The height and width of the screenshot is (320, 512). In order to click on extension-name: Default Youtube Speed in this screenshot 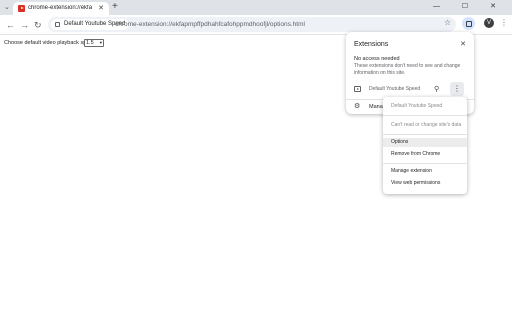, I will do `click(395, 89)`.